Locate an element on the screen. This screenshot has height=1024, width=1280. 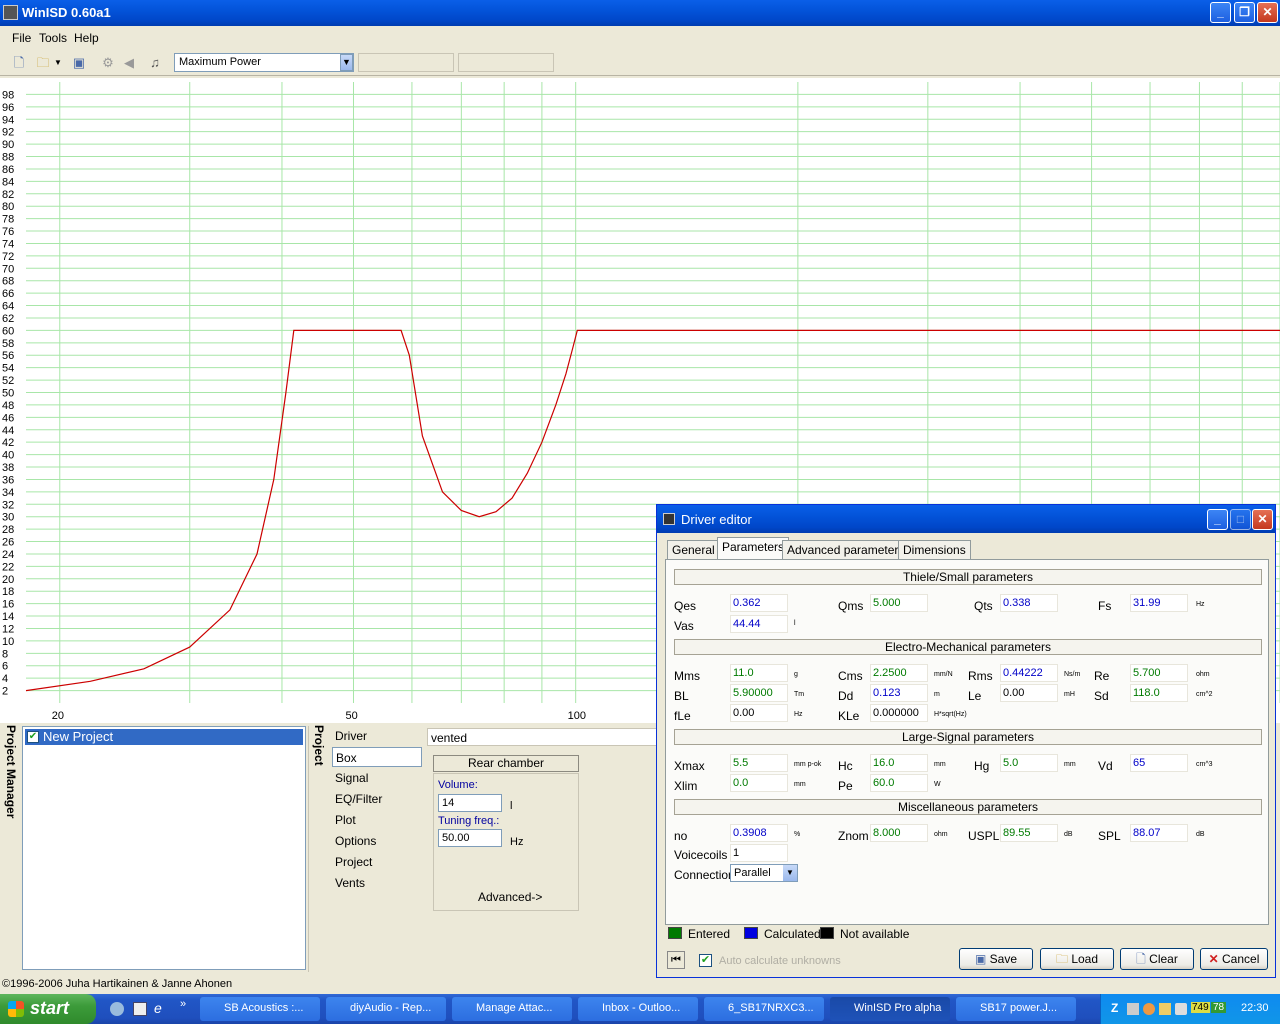
re-input: 5.700 is located at coordinates (1159, 673).